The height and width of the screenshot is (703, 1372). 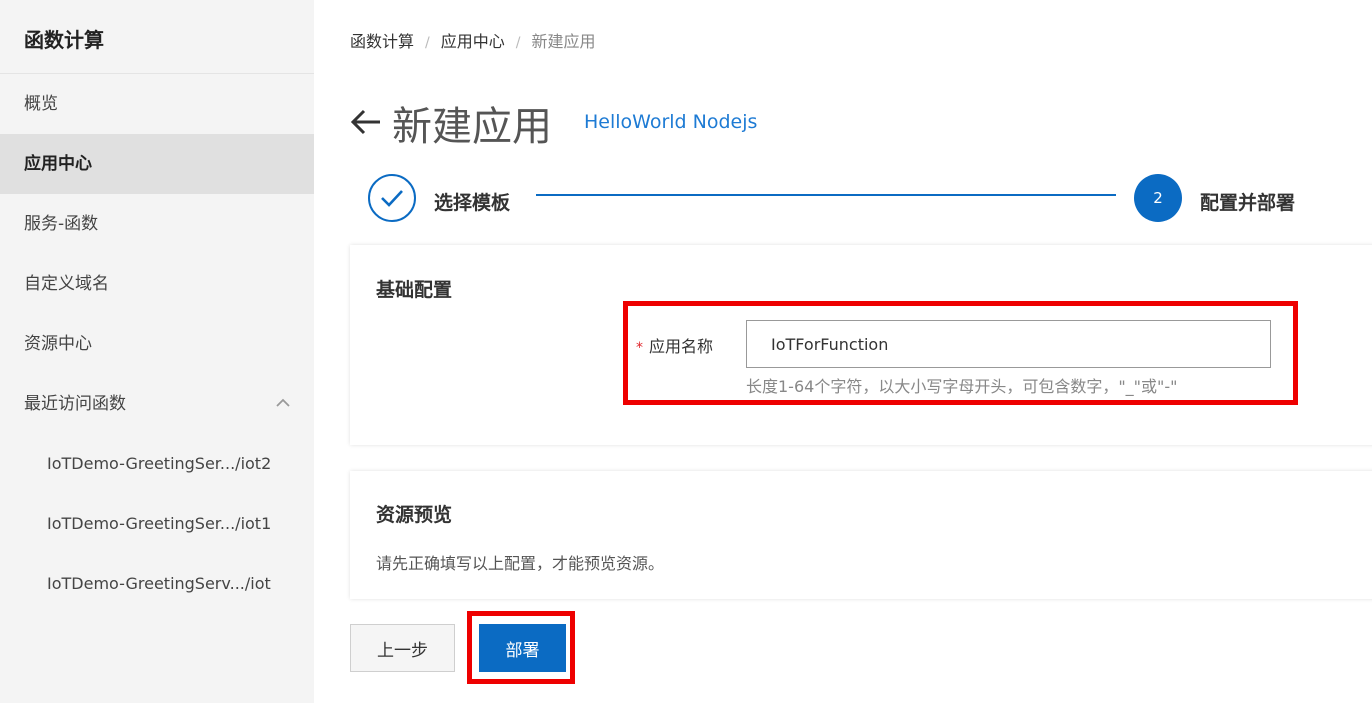 I want to click on sidebar-item-app-center: 应用中心, so click(x=157, y=164).